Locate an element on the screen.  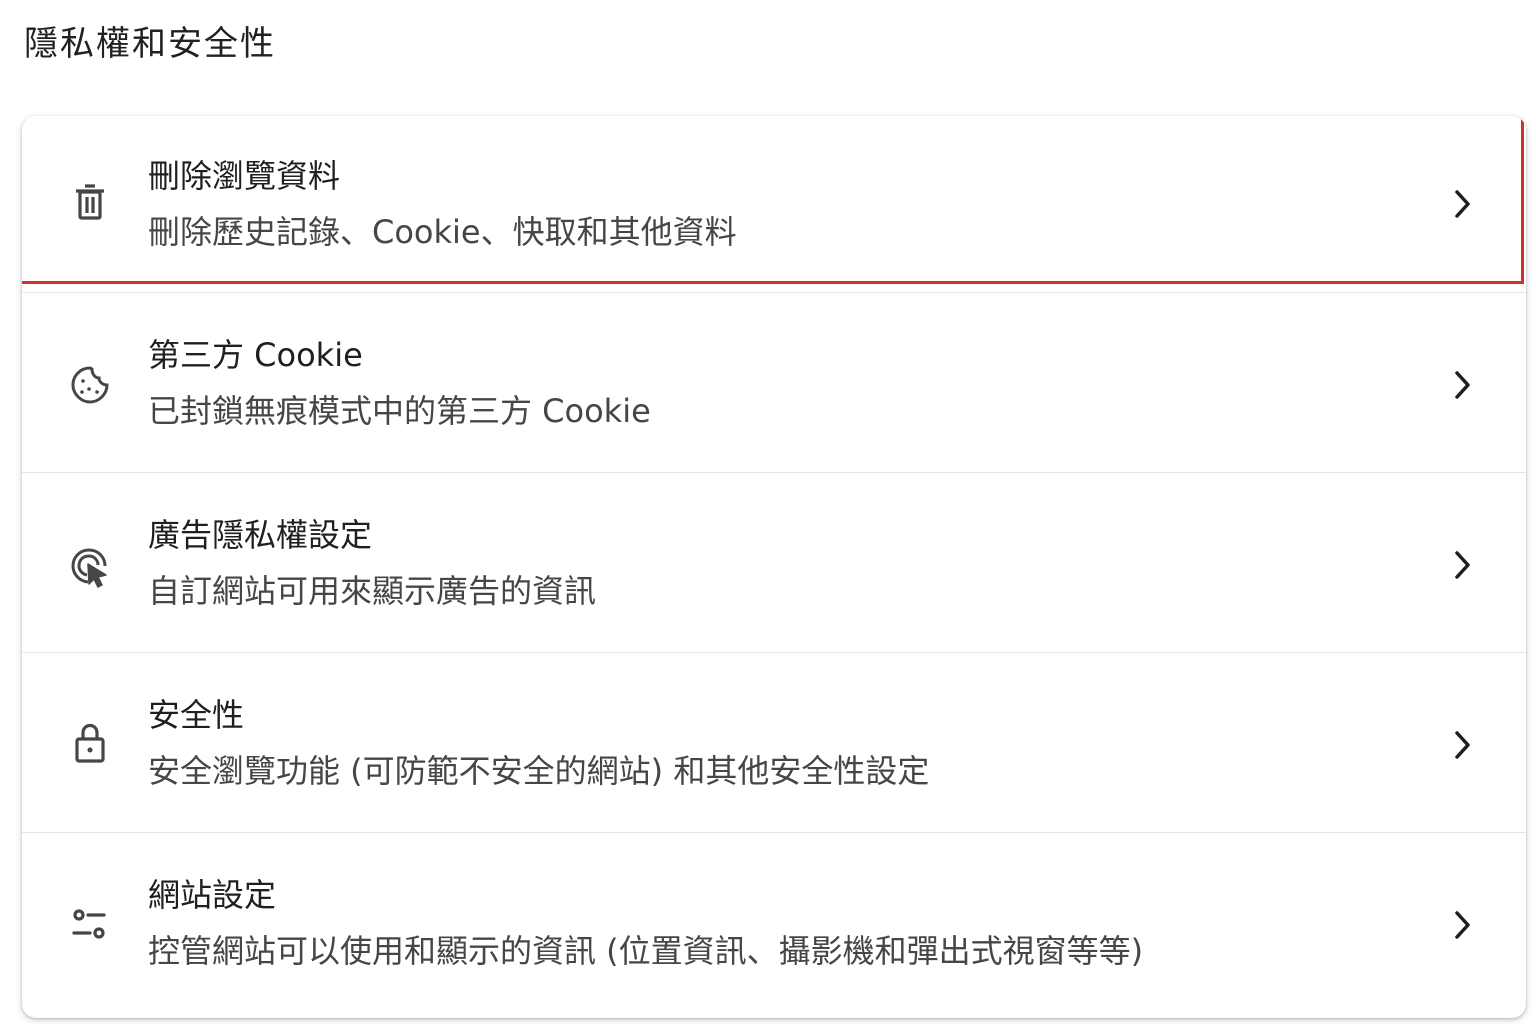
row-subtitle: 已封鎖無痕模式中的第三方 Cookie is located at coordinates (399, 411).